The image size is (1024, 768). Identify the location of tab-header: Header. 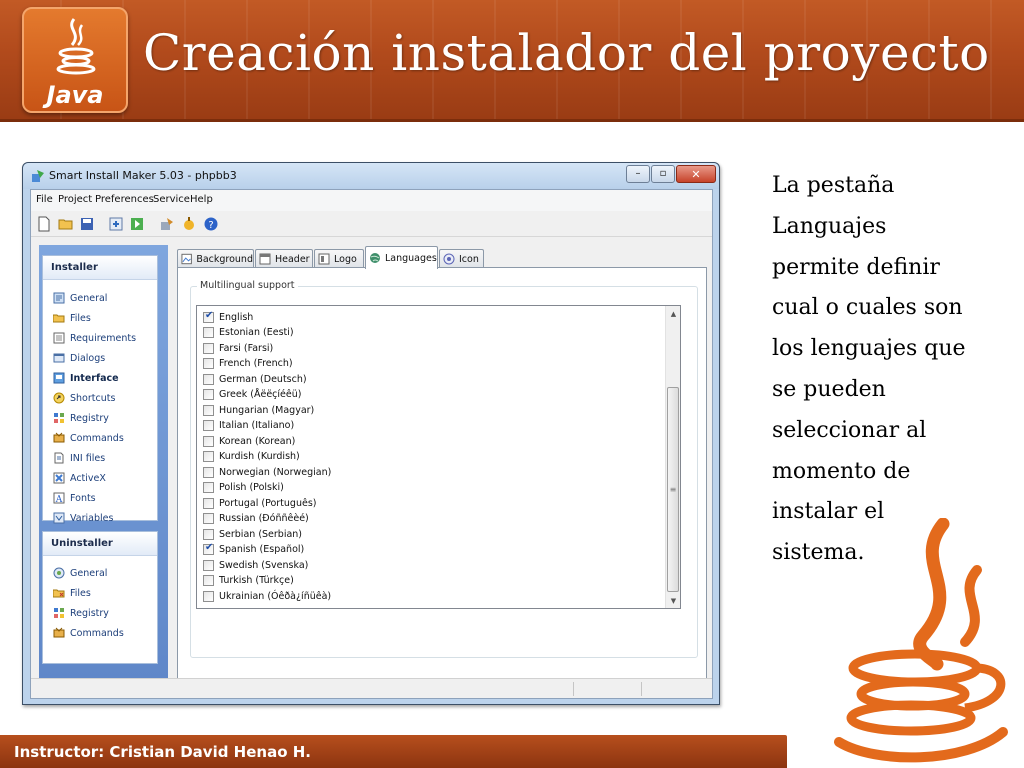
(284, 258).